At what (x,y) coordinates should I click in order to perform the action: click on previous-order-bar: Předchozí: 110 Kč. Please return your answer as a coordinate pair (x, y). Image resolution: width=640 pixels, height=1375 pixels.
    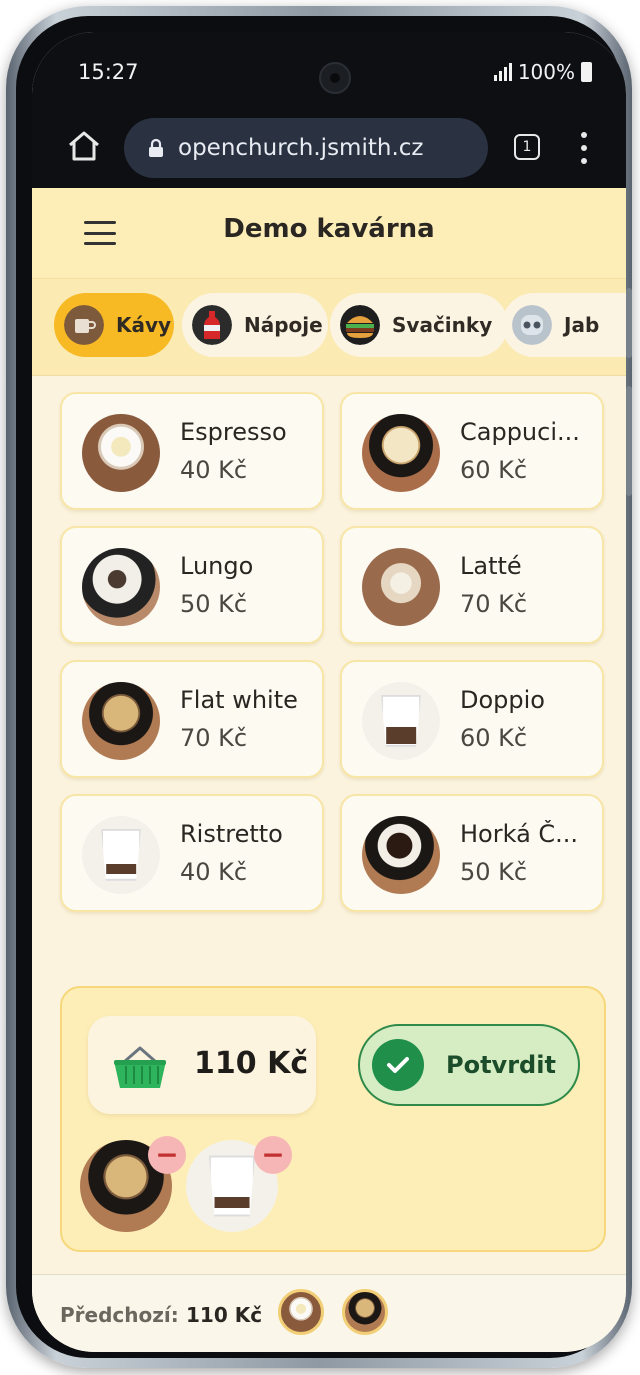
    Looking at the image, I should click on (329, 1313).